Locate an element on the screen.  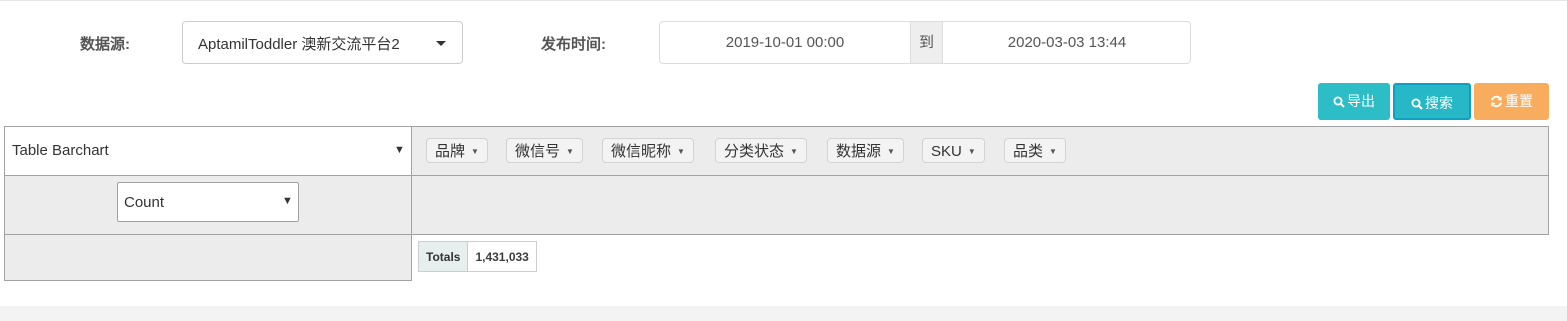
reset-button-label: 重置 is located at coordinates (1519, 101).